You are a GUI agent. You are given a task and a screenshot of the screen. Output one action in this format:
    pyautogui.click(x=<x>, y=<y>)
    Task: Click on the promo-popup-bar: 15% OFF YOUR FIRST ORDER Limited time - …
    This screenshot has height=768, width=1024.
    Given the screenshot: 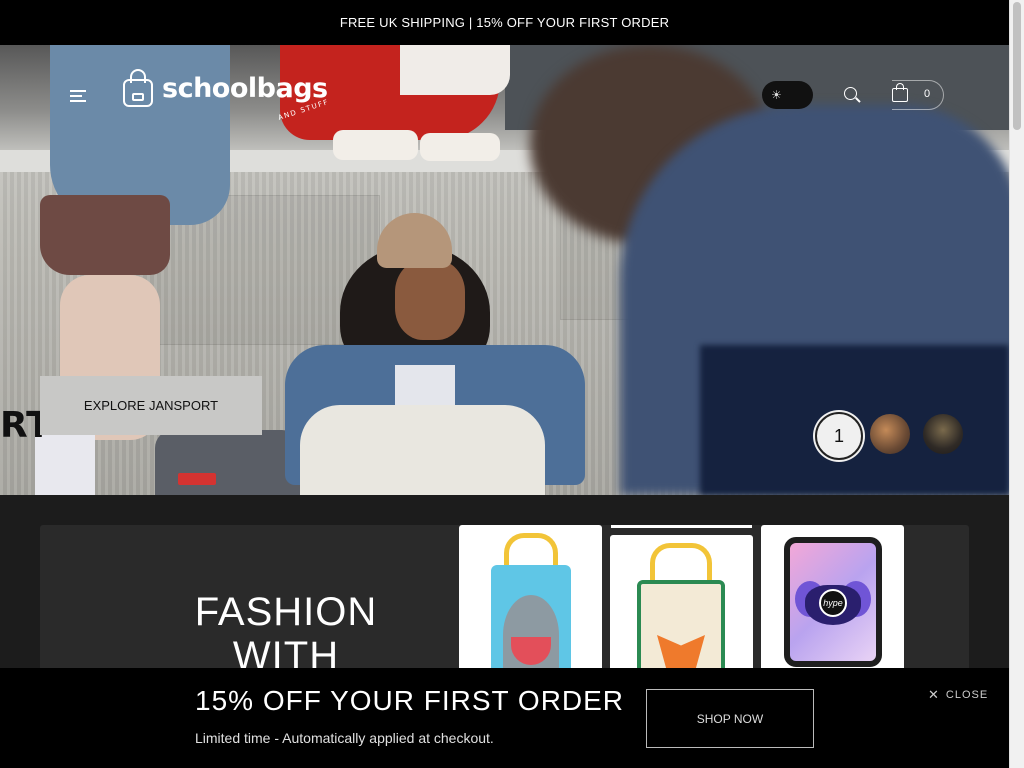 What is the action you would take?
    pyautogui.click(x=504, y=718)
    